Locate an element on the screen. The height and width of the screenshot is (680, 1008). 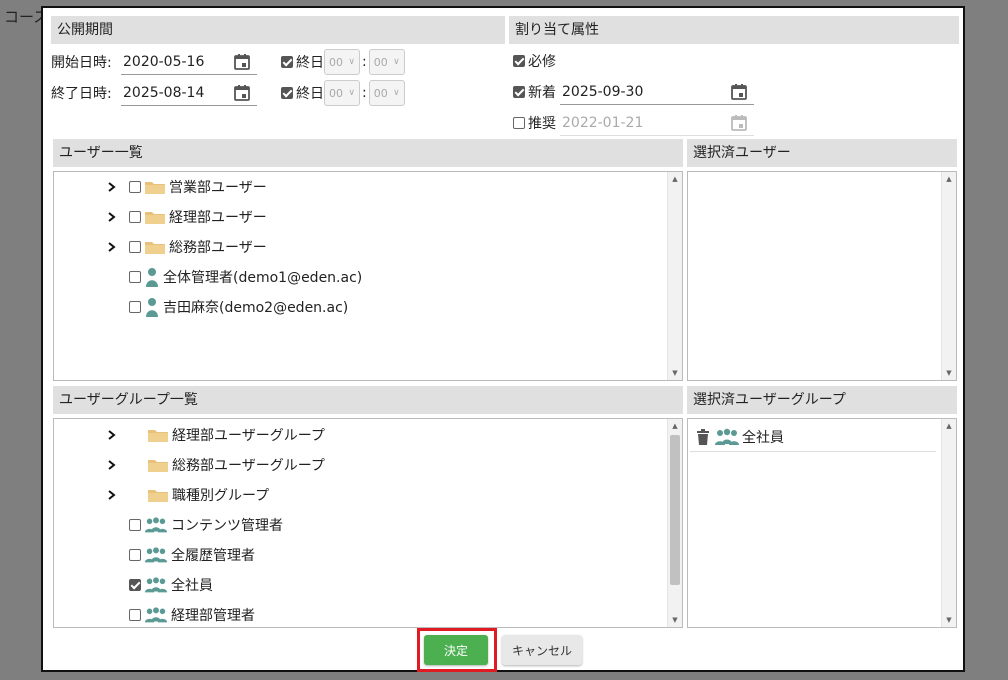
cancel-button: キャンセル is located at coordinates (542, 650).